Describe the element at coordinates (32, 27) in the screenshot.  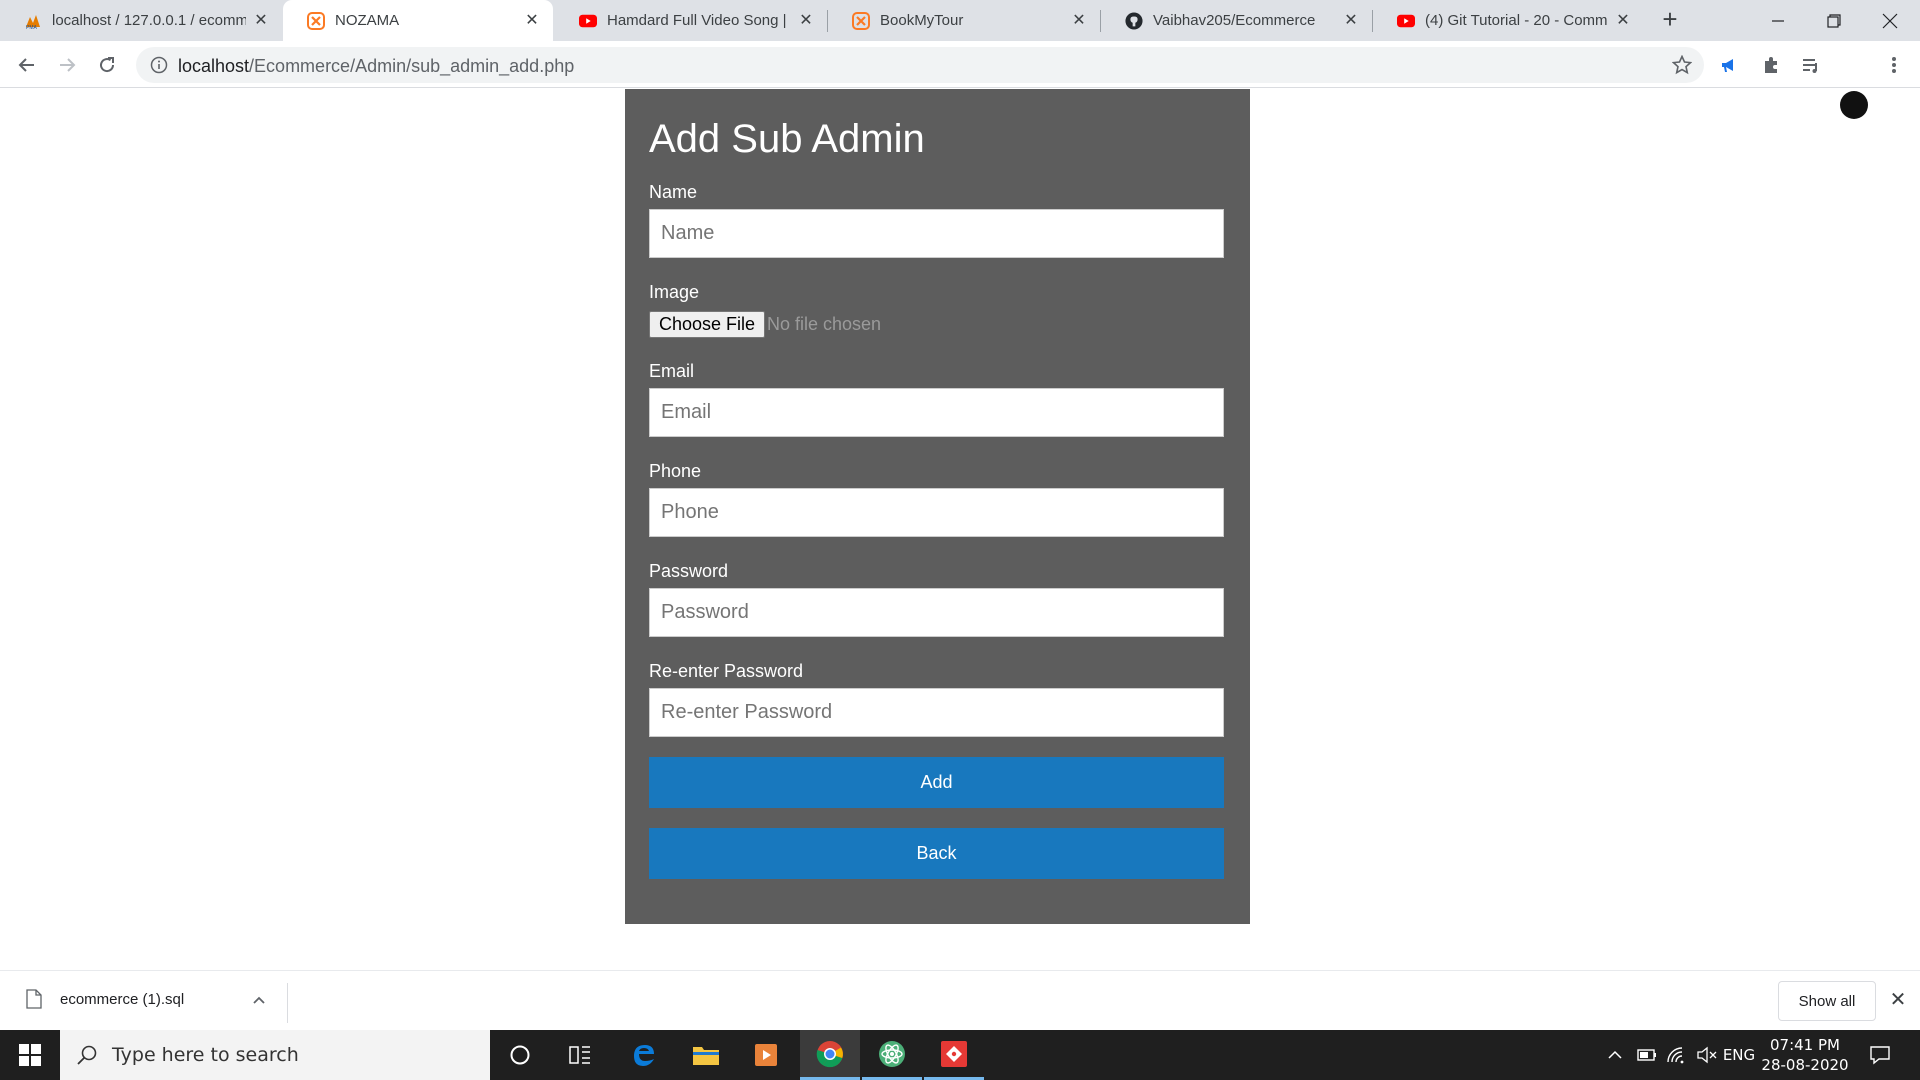
I see `svg-text: PMA` at that location.